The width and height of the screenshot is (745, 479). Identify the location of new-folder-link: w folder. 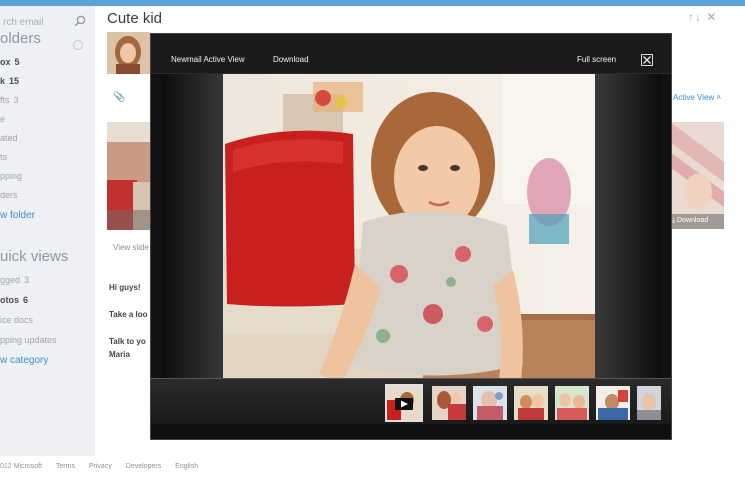
(17, 215).